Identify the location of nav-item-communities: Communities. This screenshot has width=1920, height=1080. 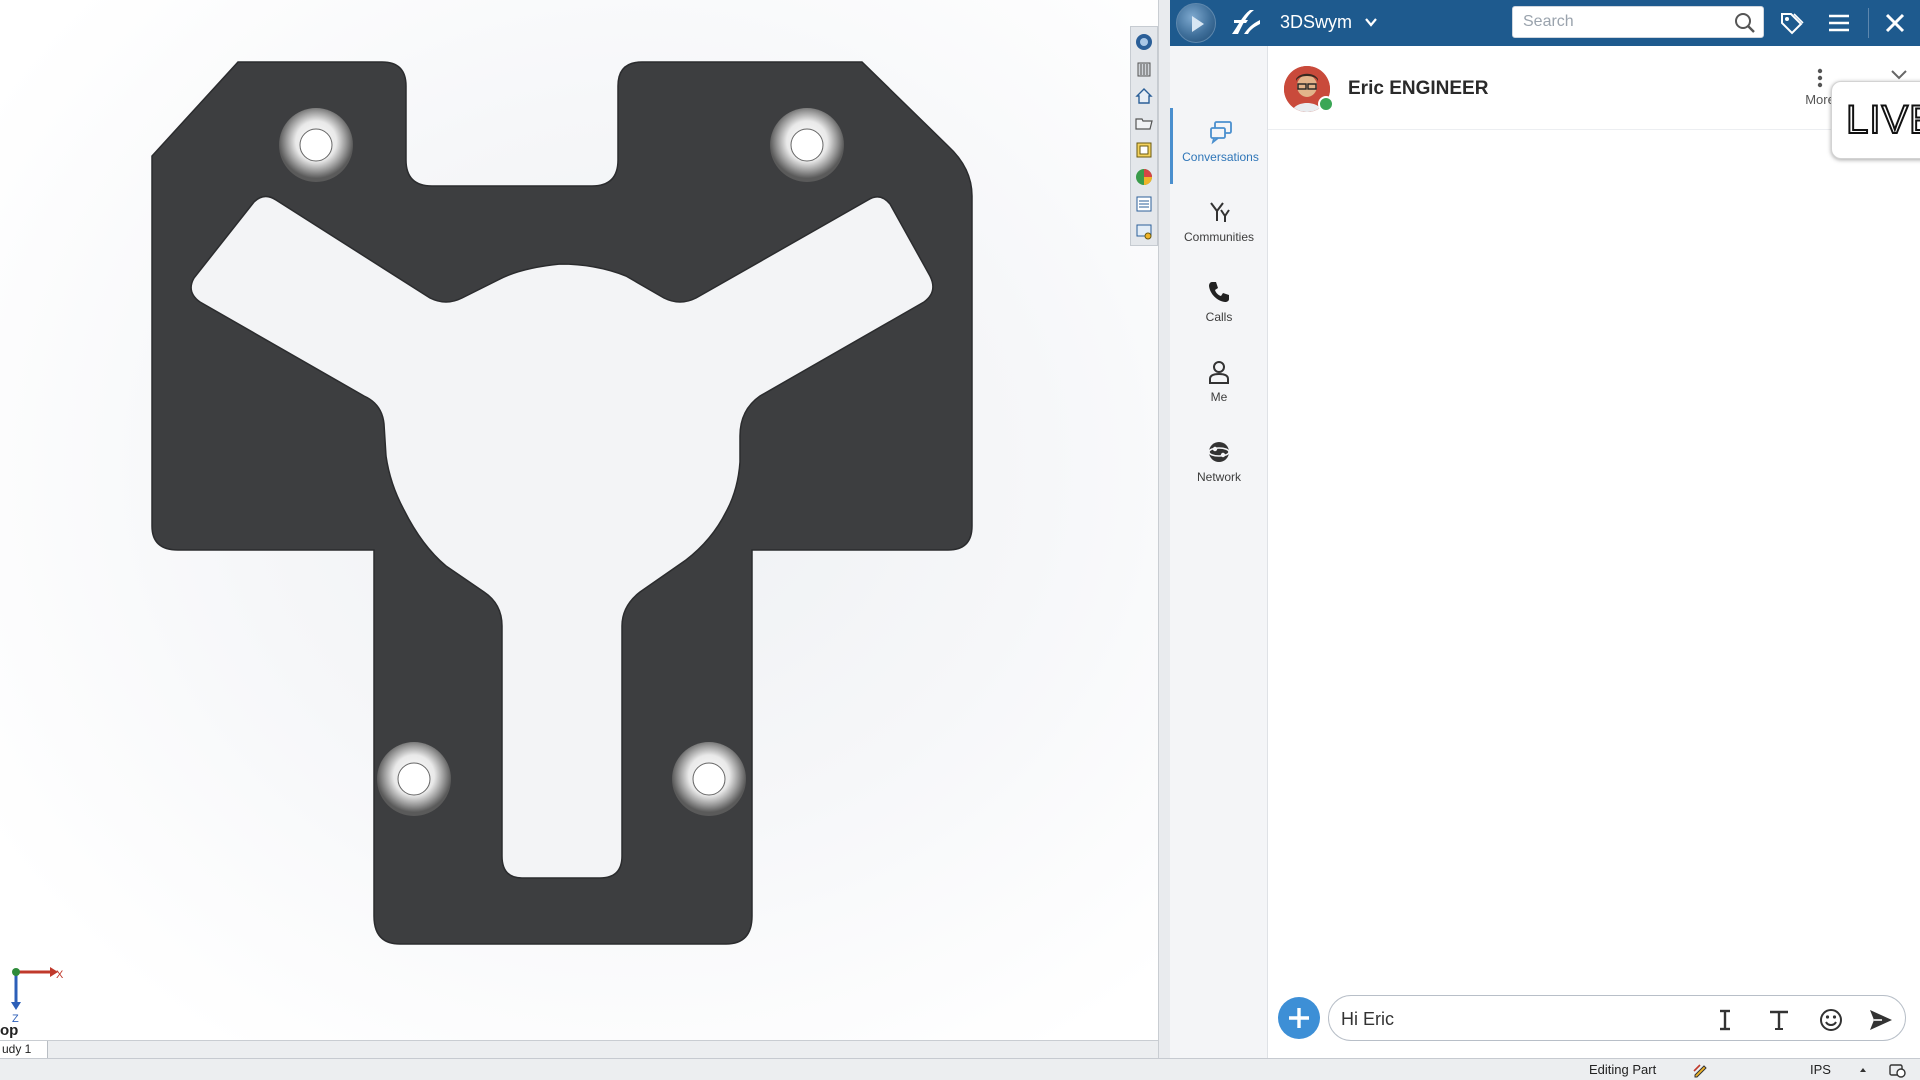
(1219, 226).